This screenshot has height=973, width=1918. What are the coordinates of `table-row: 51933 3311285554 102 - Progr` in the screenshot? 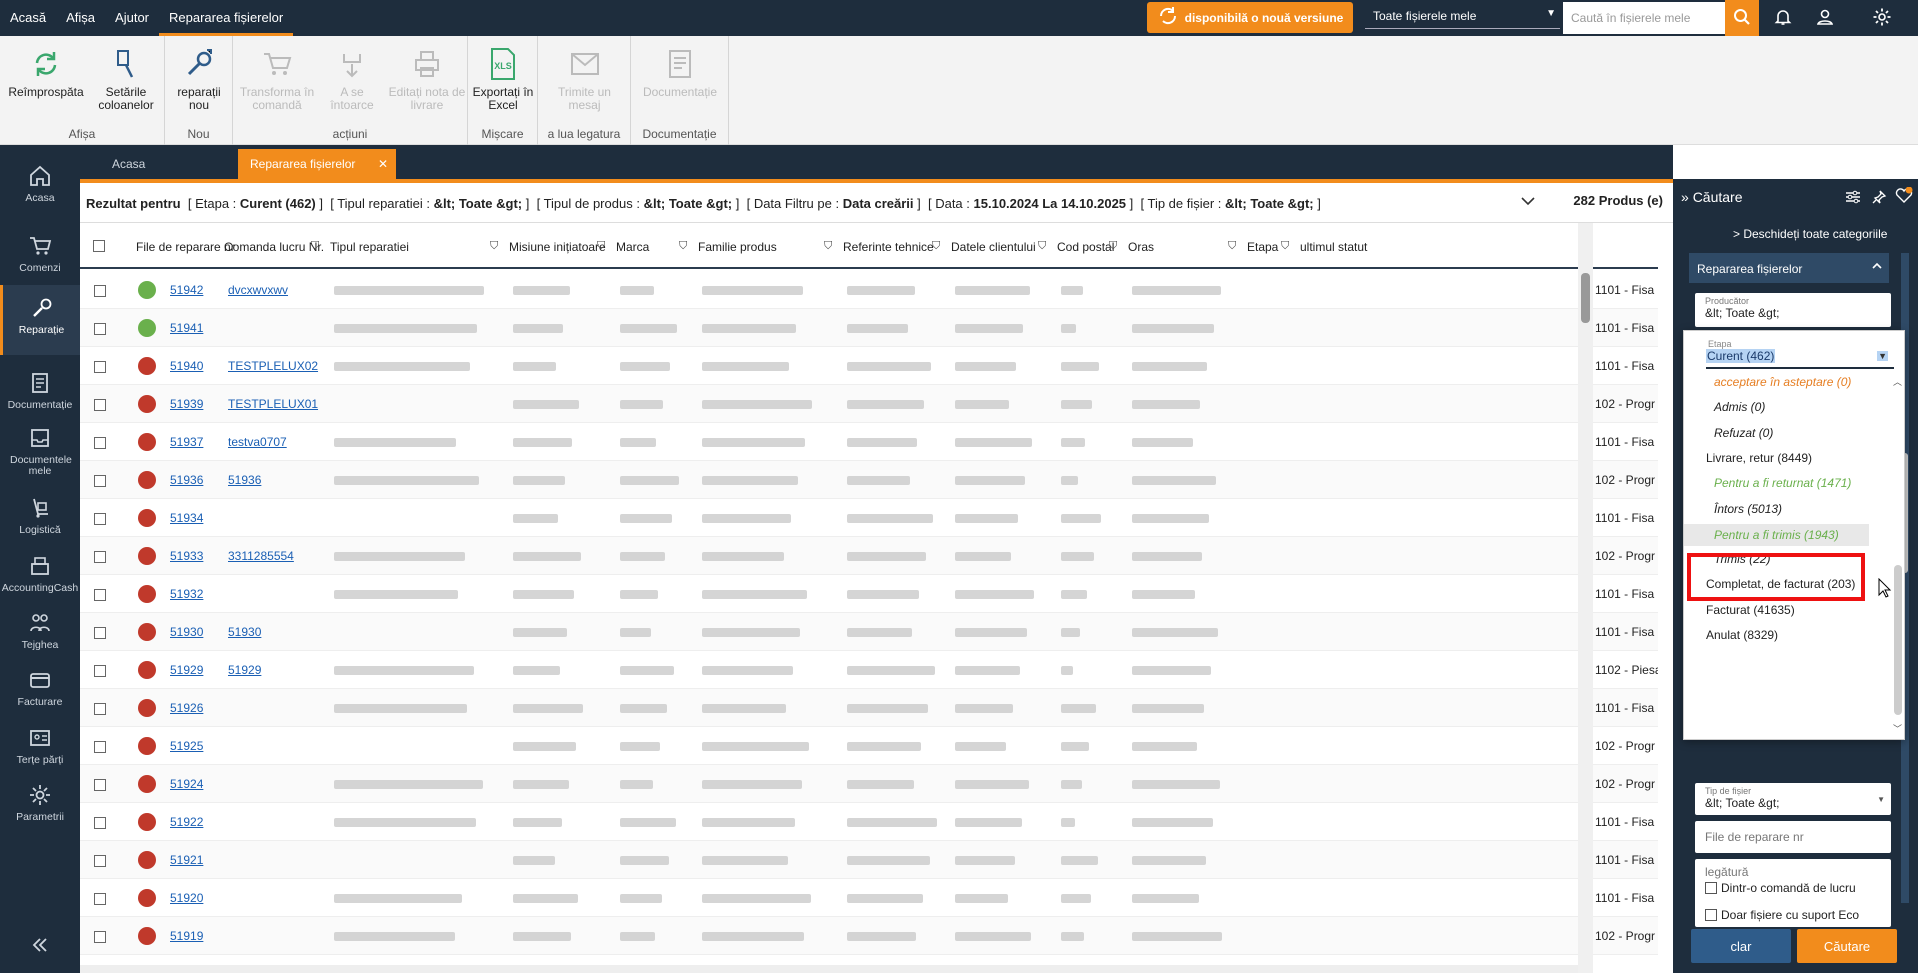 It's located at (869, 556).